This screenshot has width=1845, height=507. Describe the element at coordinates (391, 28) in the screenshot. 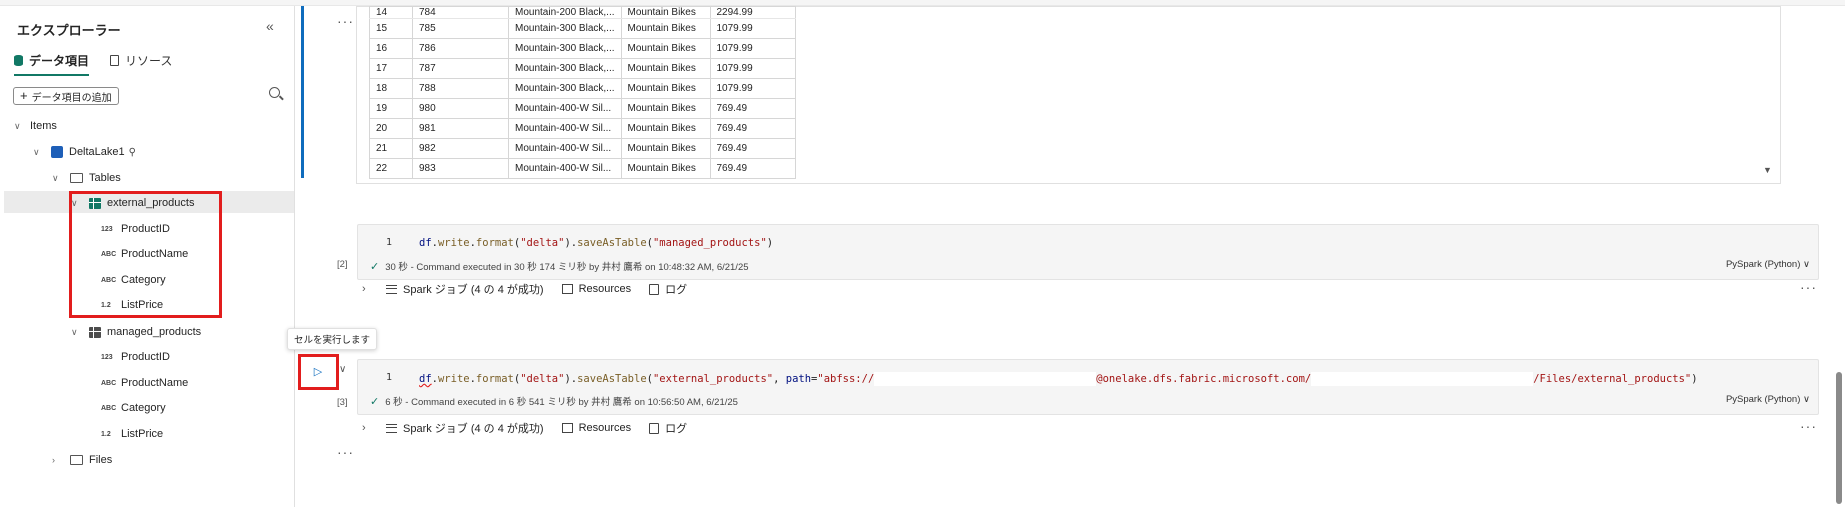

I see `table-cell: 15` at that location.